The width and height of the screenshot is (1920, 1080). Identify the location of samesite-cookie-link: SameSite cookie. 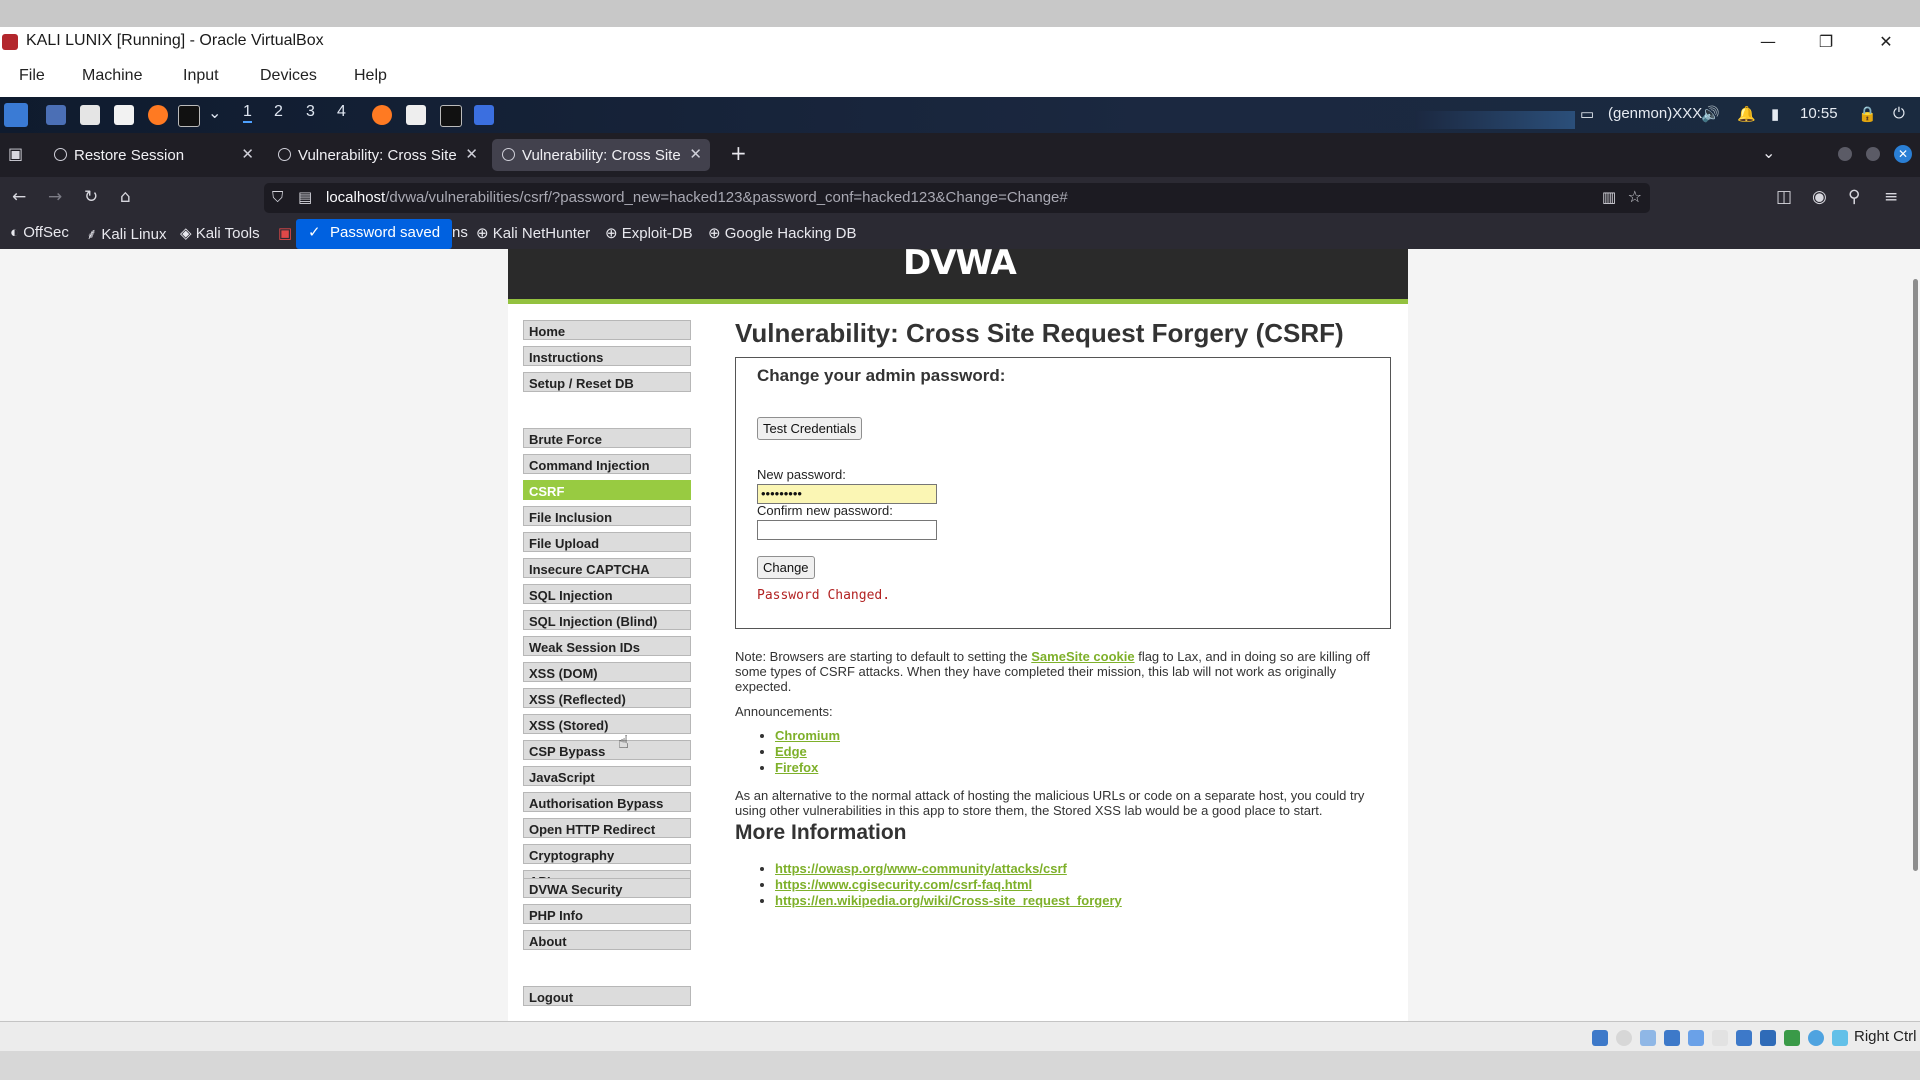
(1082, 656).